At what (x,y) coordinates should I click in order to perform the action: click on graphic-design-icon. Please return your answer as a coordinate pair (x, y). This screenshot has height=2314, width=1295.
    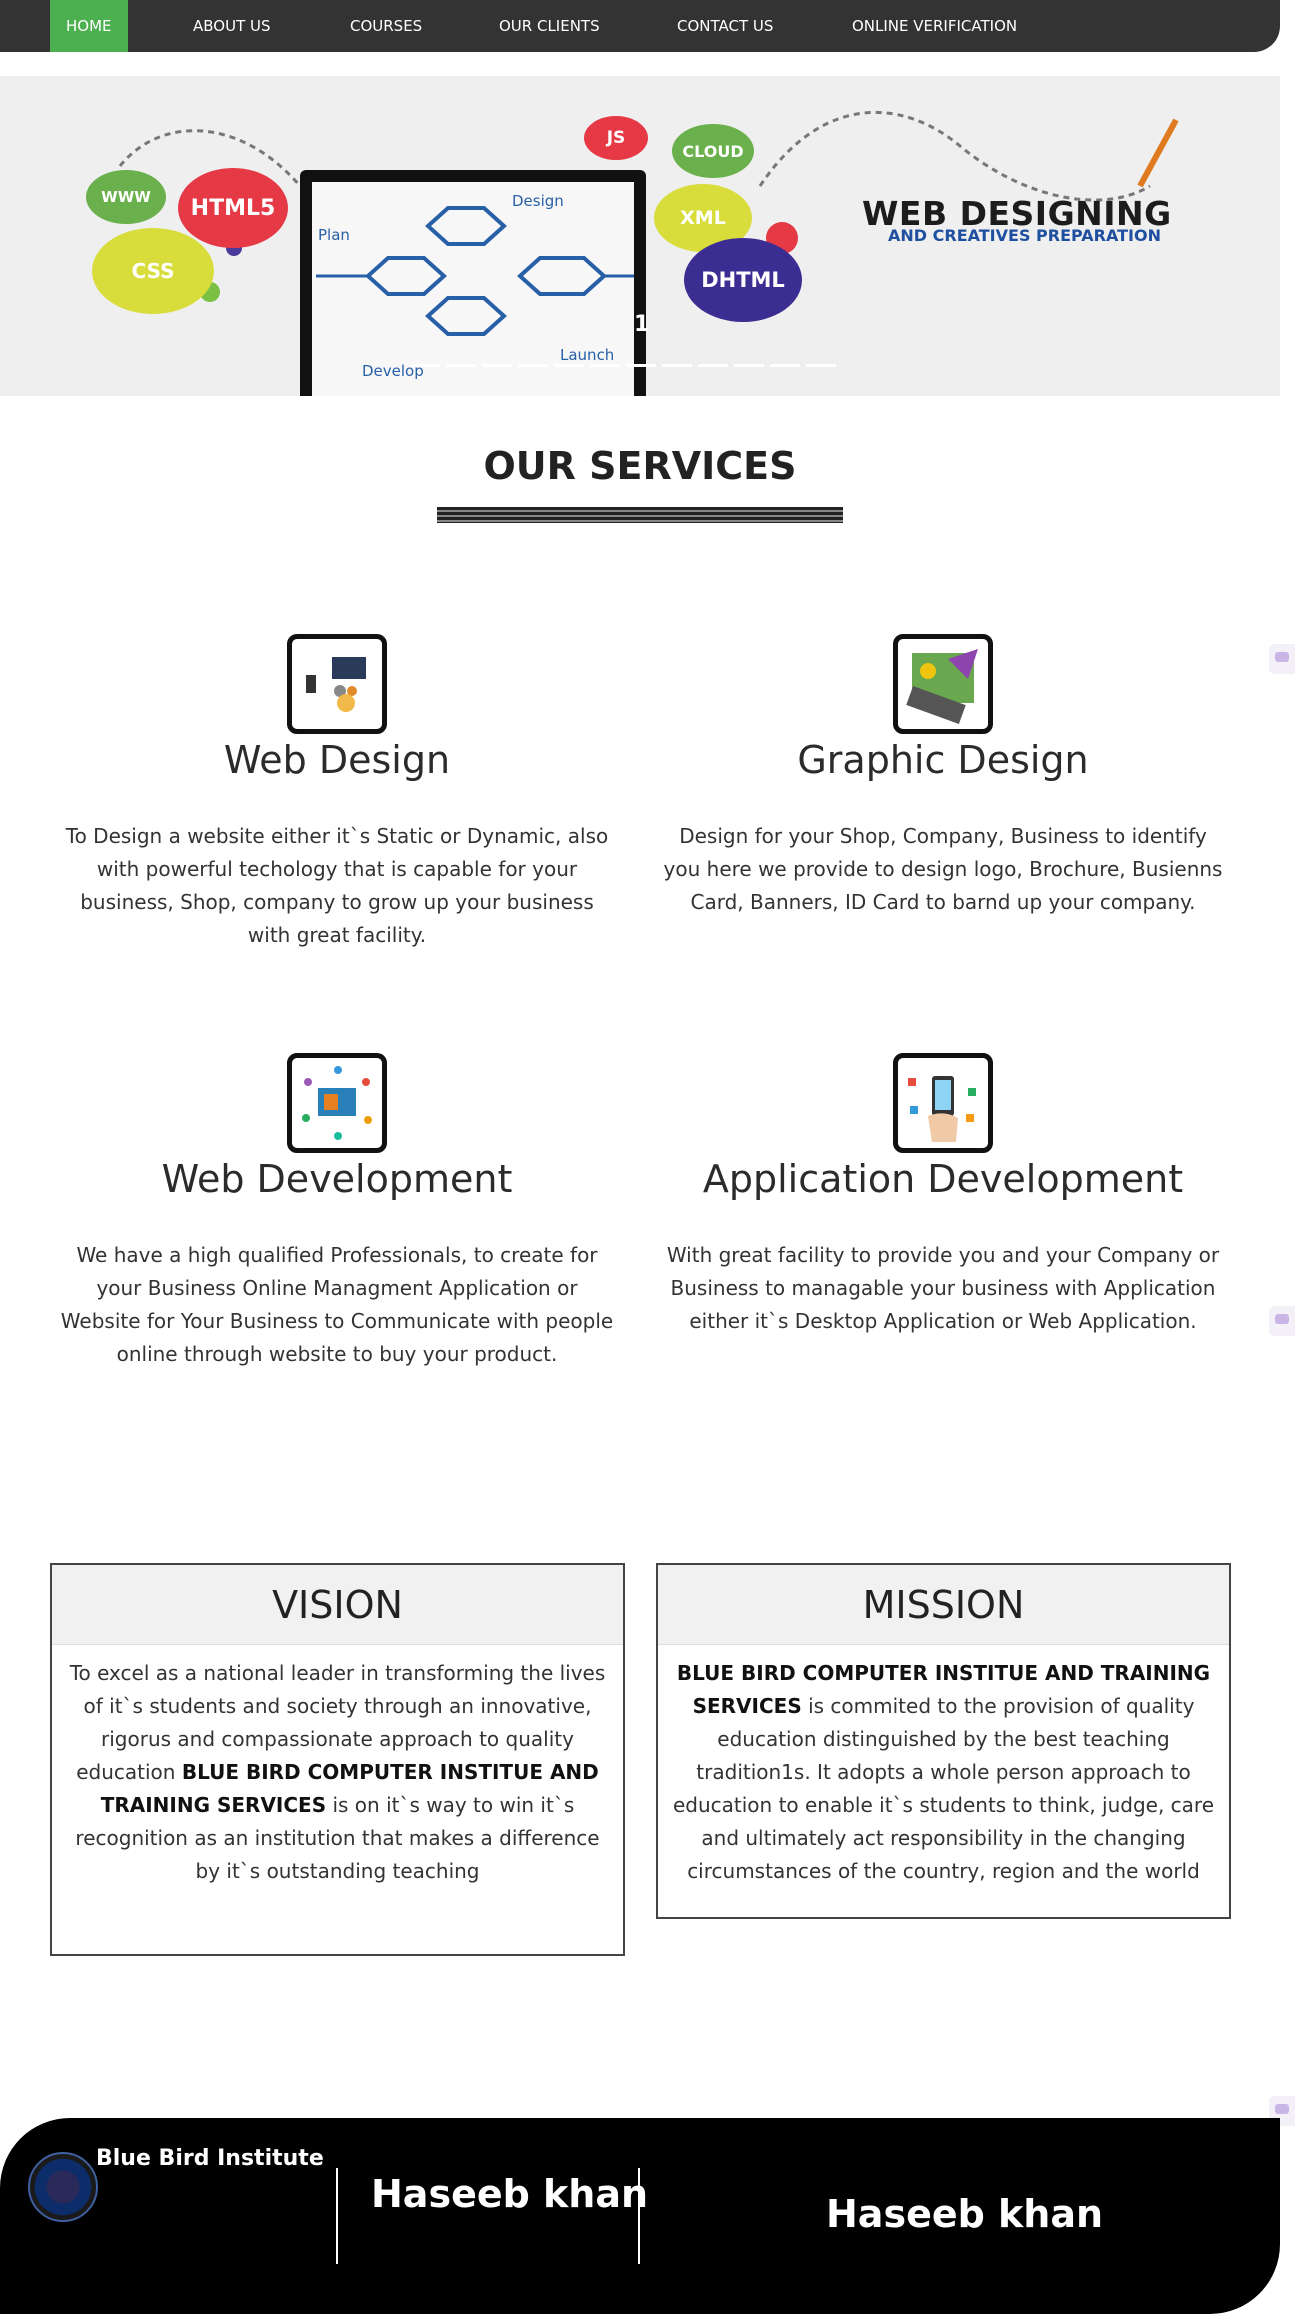
    Looking at the image, I should click on (943, 684).